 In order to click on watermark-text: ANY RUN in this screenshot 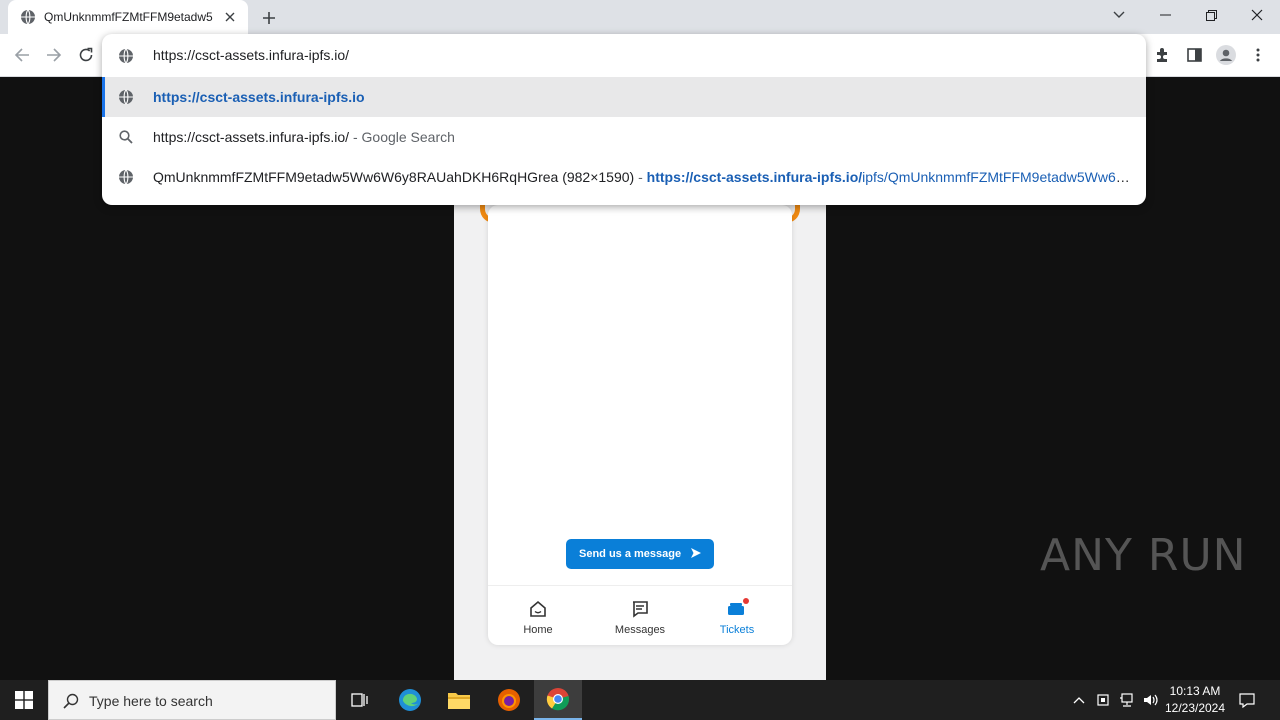, I will do `click(1143, 555)`.